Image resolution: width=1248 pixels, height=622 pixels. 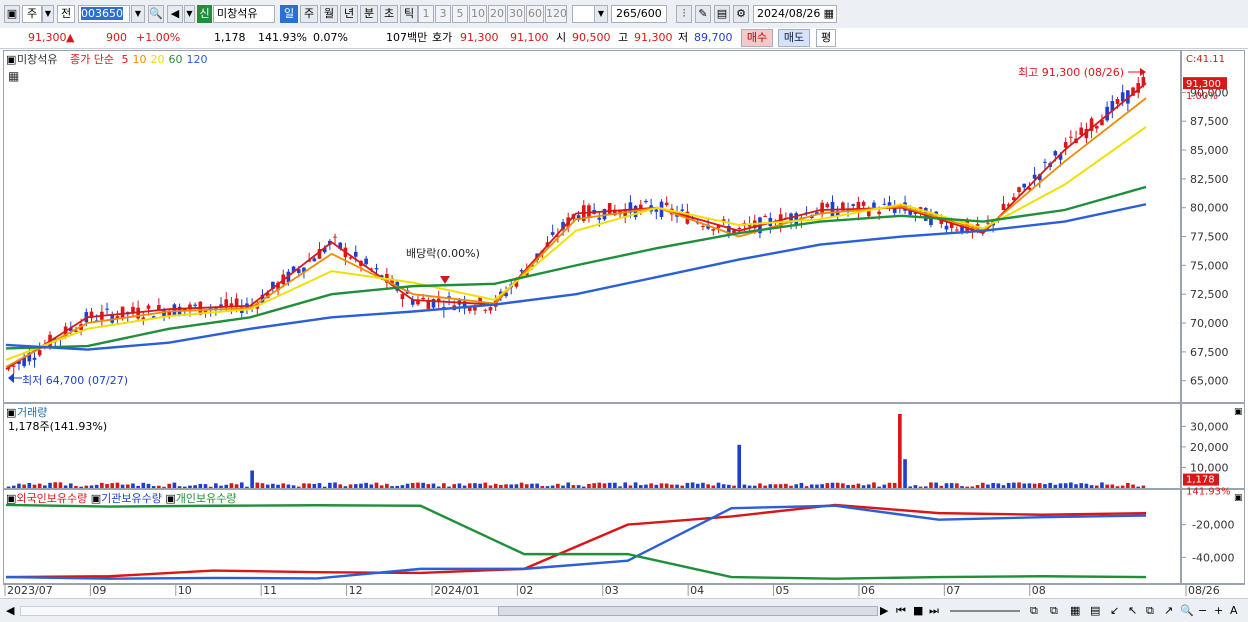 What do you see at coordinates (10, 610) in the screenshot?
I see `scroll-left-icon: ◀` at bounding box center [10, 610].